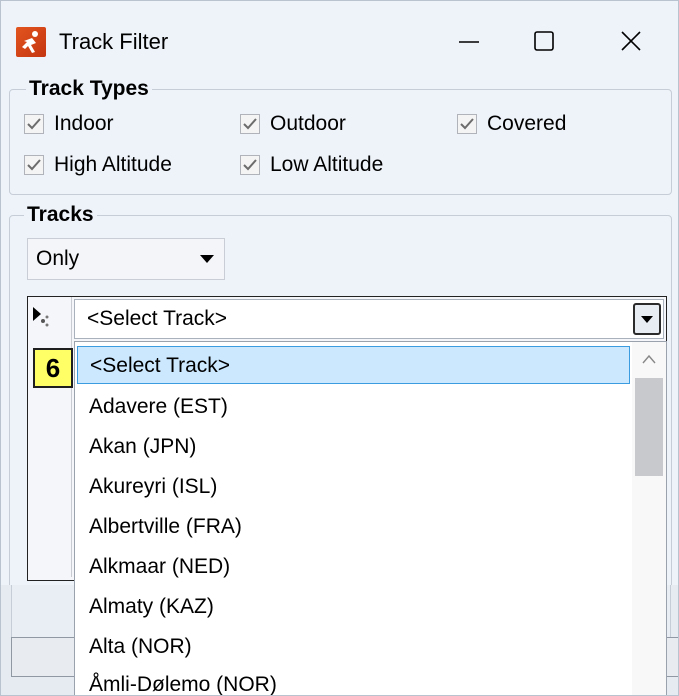 The width and height of the screenshot is (679, 696). What do you see at coordinates (60, 215) in the screenshot?
I see `tracks-legend: Tracks` at bounding box center [60, 215].